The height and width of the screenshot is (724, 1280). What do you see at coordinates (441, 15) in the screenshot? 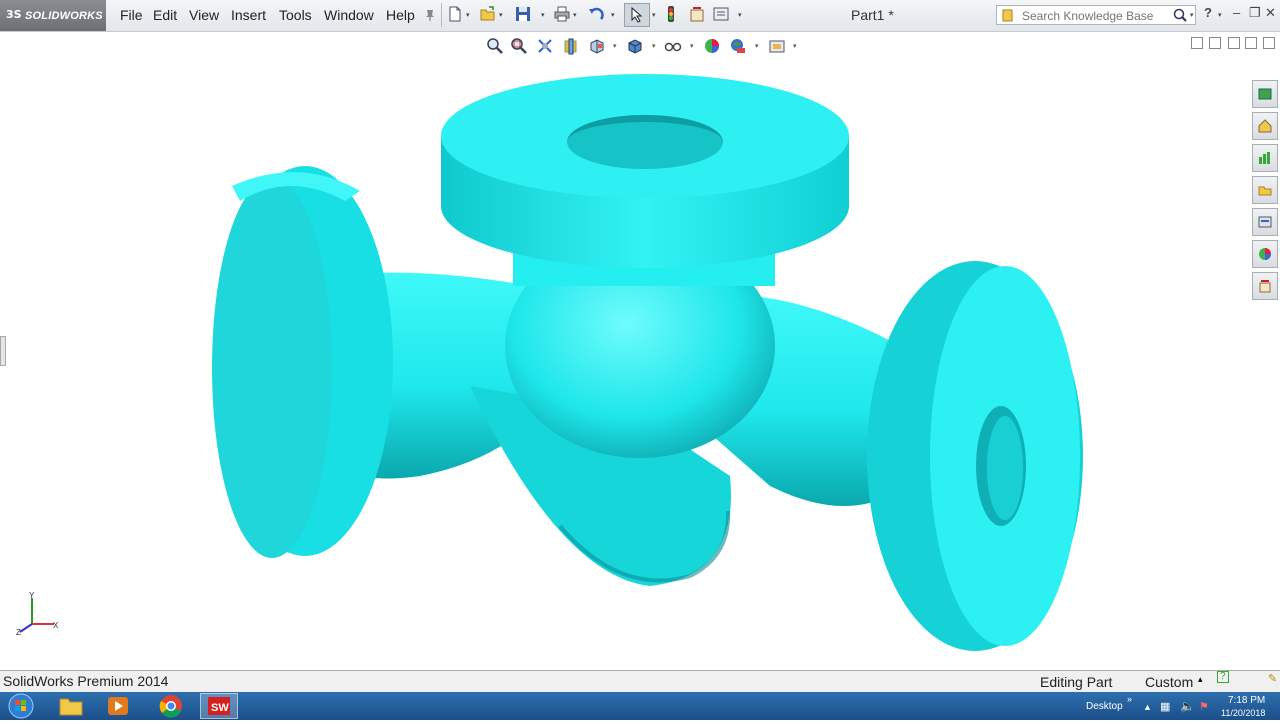
I see `toolbar-divider` at bounding box center [441, 15].